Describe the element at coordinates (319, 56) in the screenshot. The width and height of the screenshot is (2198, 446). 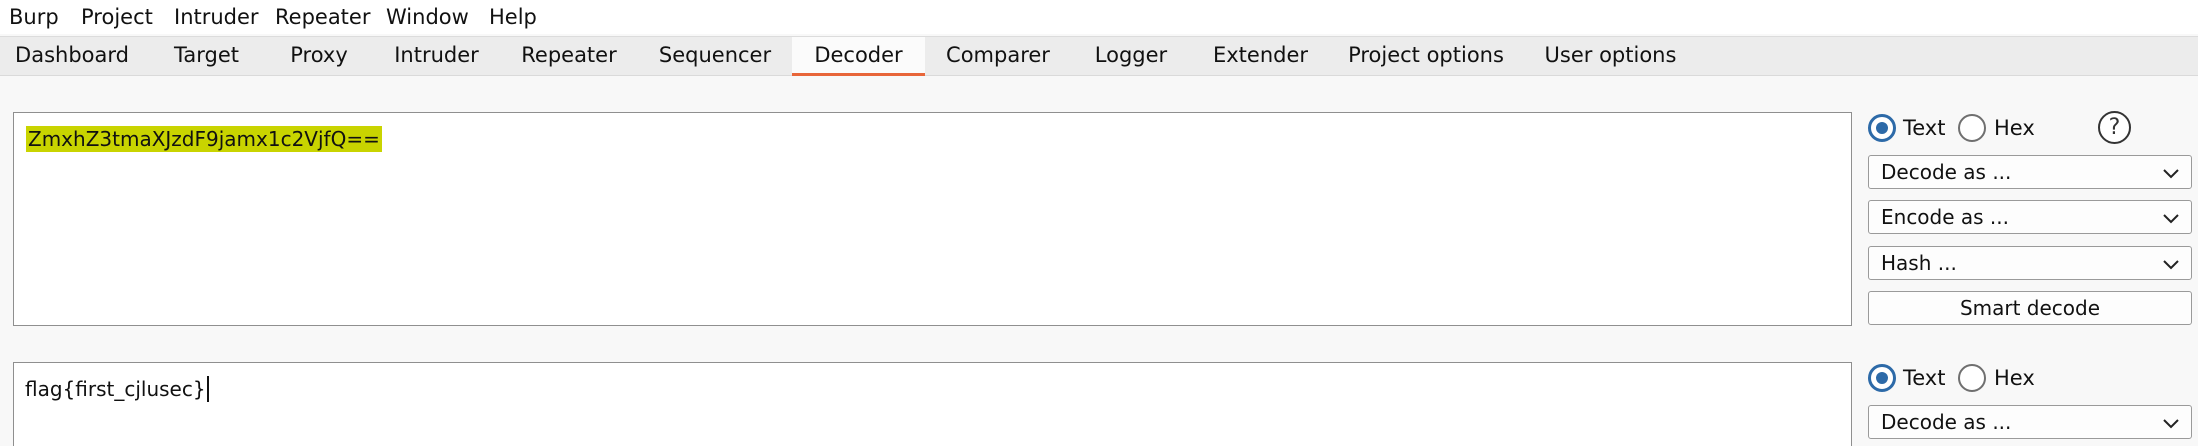
I see `tab-proxy: Proxy` at that location.